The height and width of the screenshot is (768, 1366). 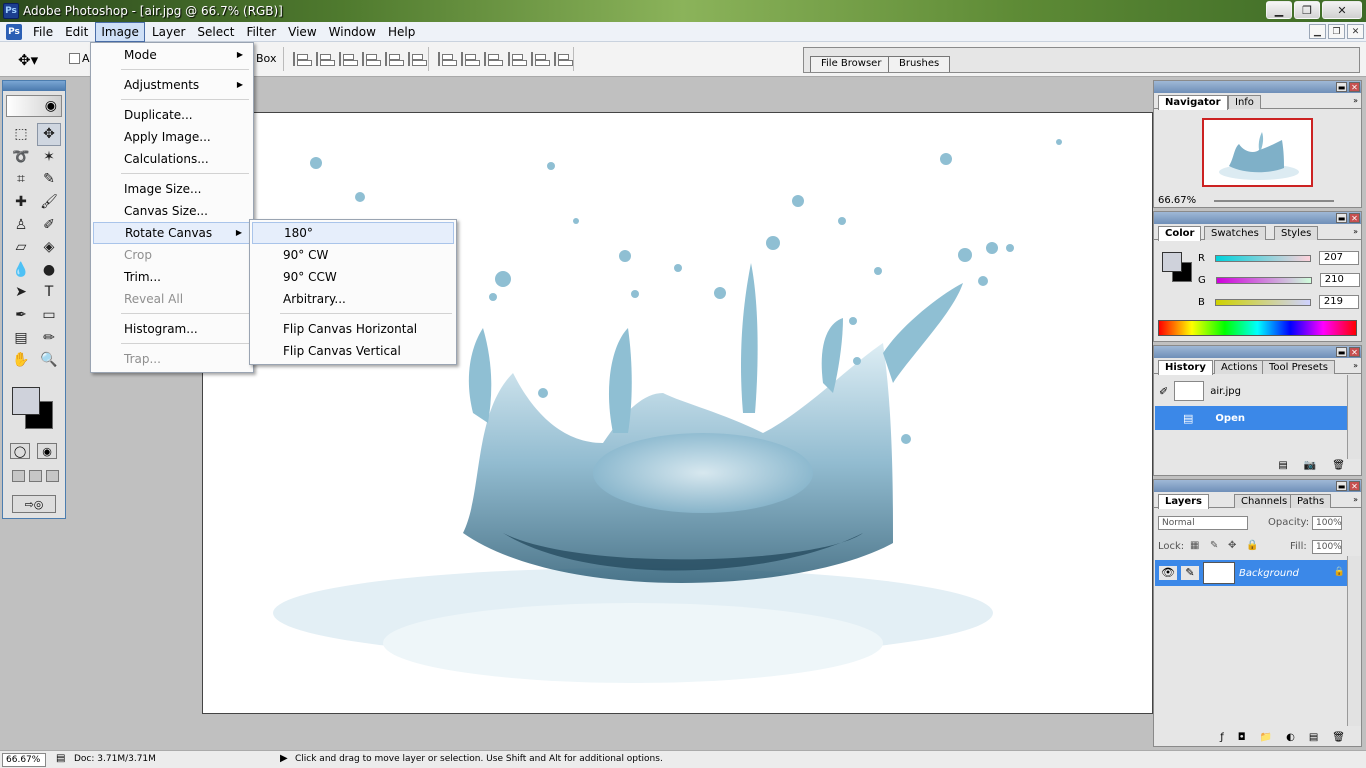 What do you see at coordinates (1252, 545) in the screenshot?
I see `lock-all-icon: 🔒` at bounding box center [1252, 545].